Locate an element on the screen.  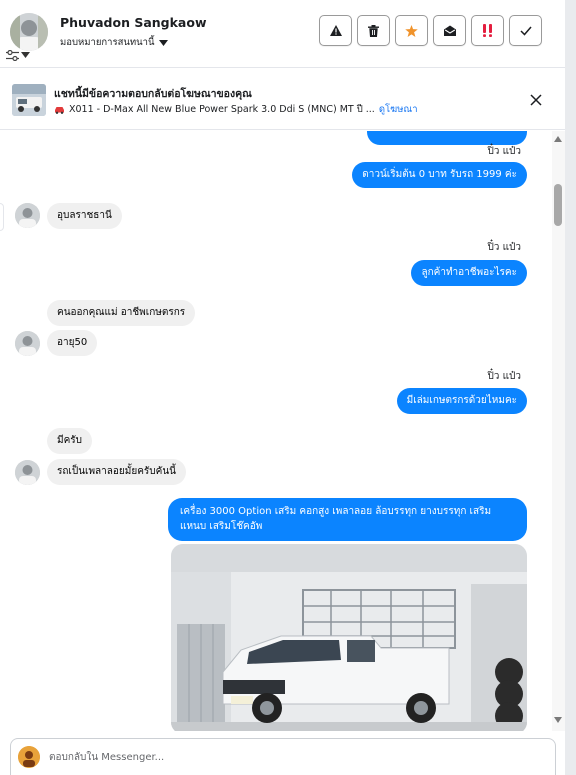
filter-menu-button is located at coordinates (22, 55).